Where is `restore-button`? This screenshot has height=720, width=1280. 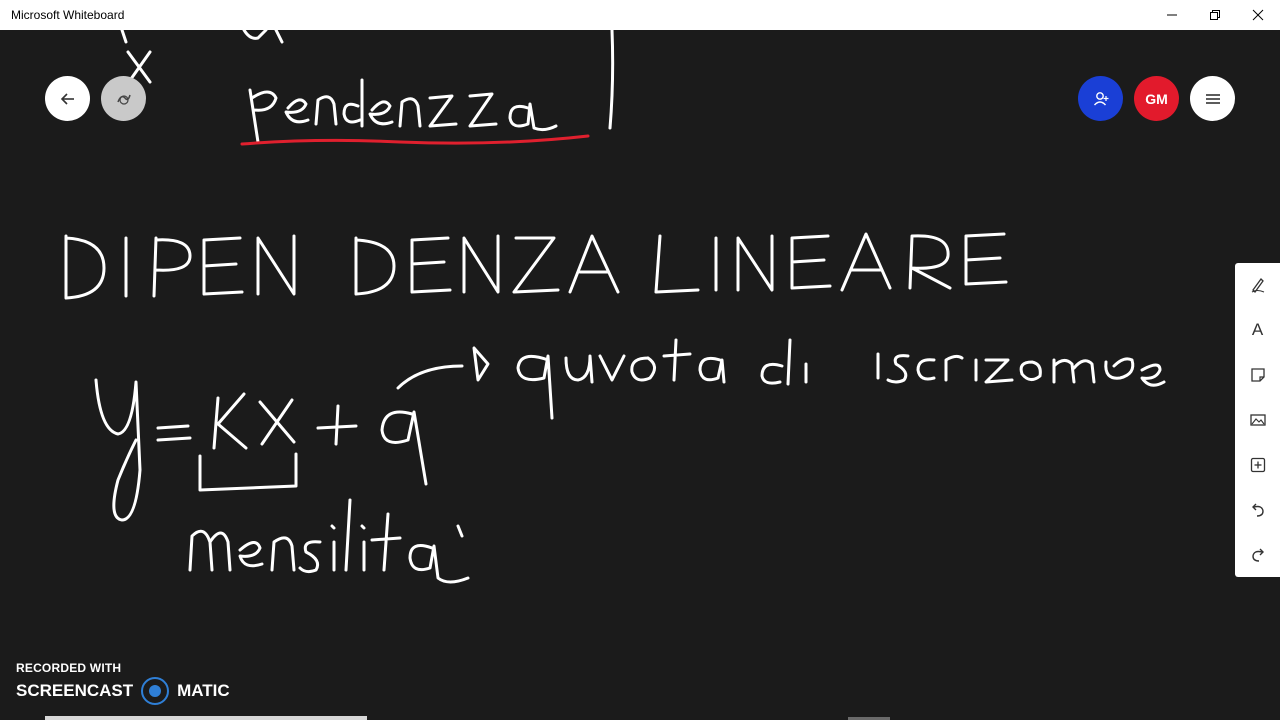
restore-button is located at coordinates (1215, 15).